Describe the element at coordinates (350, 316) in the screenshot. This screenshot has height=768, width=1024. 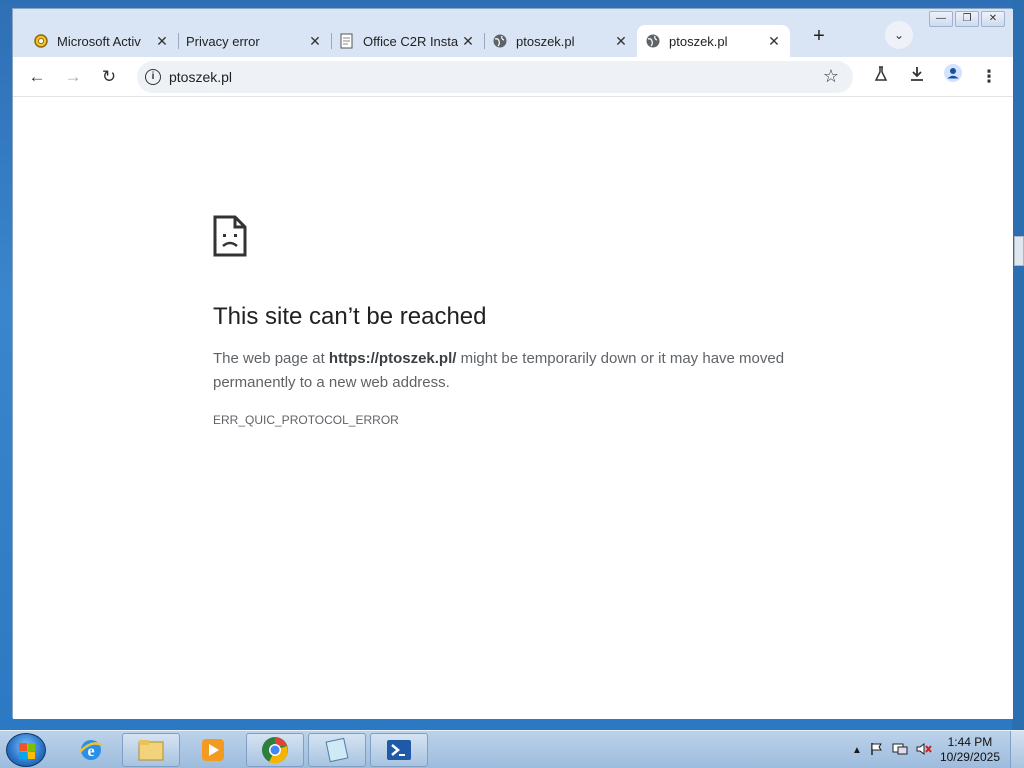
I see `error-title: This site can’t be reached` at that location.